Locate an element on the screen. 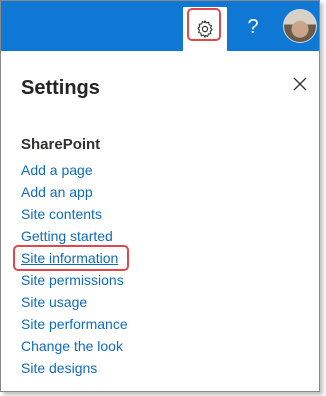 Image resolution: width=326 pixels, height=396 pixels. help-icon: ? is located at coordinates (253, 26).